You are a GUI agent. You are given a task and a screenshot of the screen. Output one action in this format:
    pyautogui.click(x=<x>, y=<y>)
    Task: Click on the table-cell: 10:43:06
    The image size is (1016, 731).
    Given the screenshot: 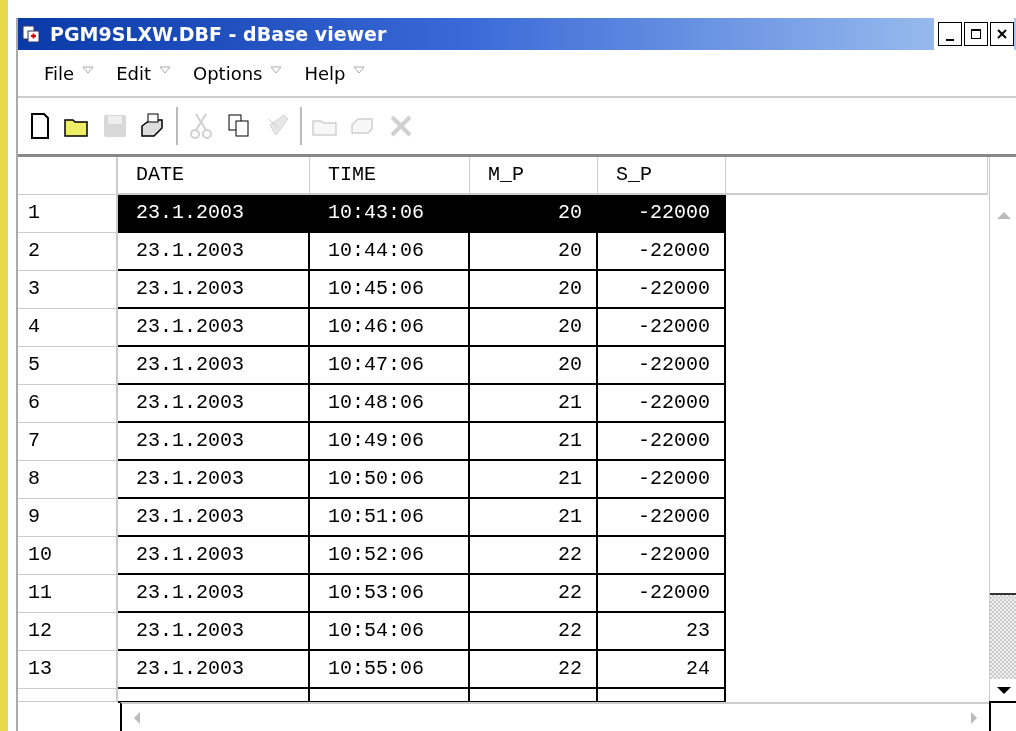 What is the action you would take?
    pyautogui.click(x=390, y=214)
    